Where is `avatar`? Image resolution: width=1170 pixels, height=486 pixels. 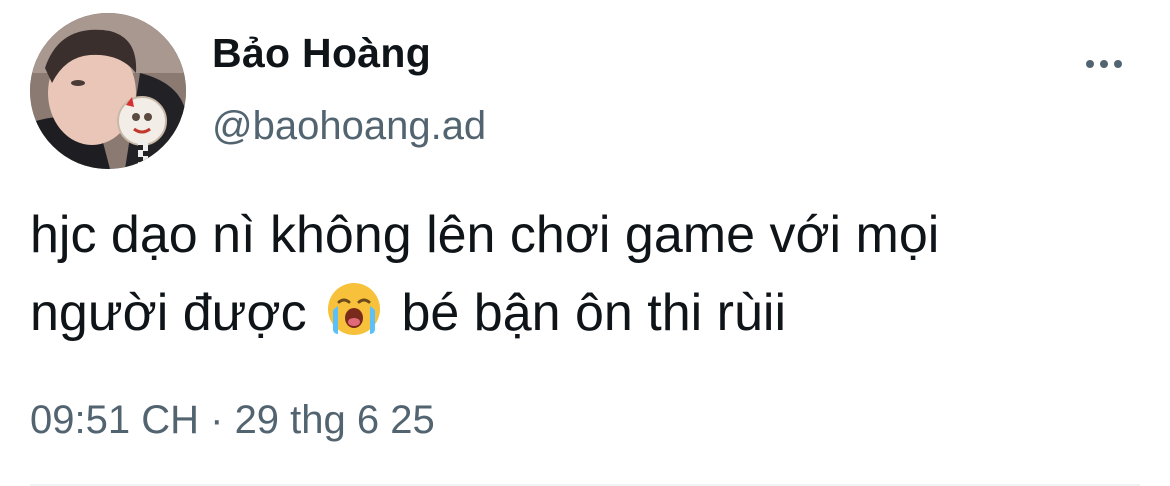 avatar is located at coordinates (108, 91).